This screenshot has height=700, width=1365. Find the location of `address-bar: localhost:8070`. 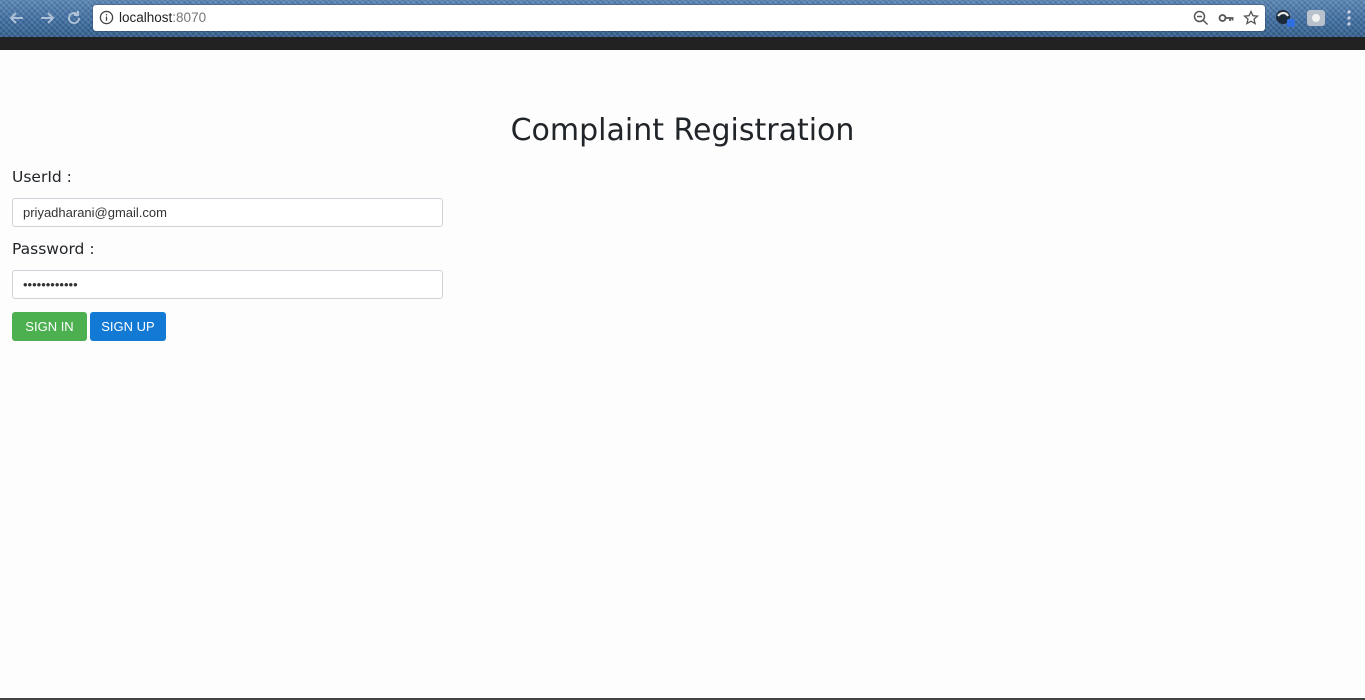

address-bar: localhost:8070 is located at coordinates (679, 18).